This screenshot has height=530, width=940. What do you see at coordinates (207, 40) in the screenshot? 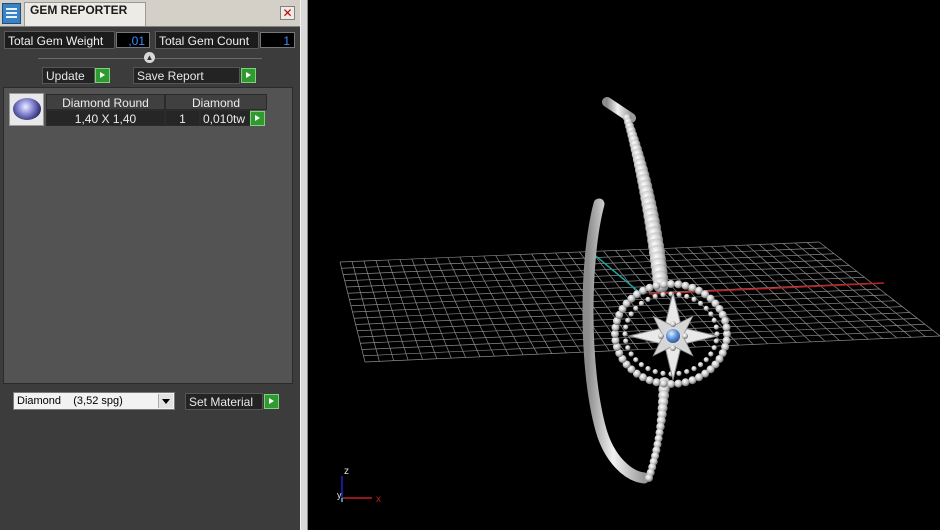
I see `total-gem-count-label: Total Gem Count` at bounding box center [207, 40].